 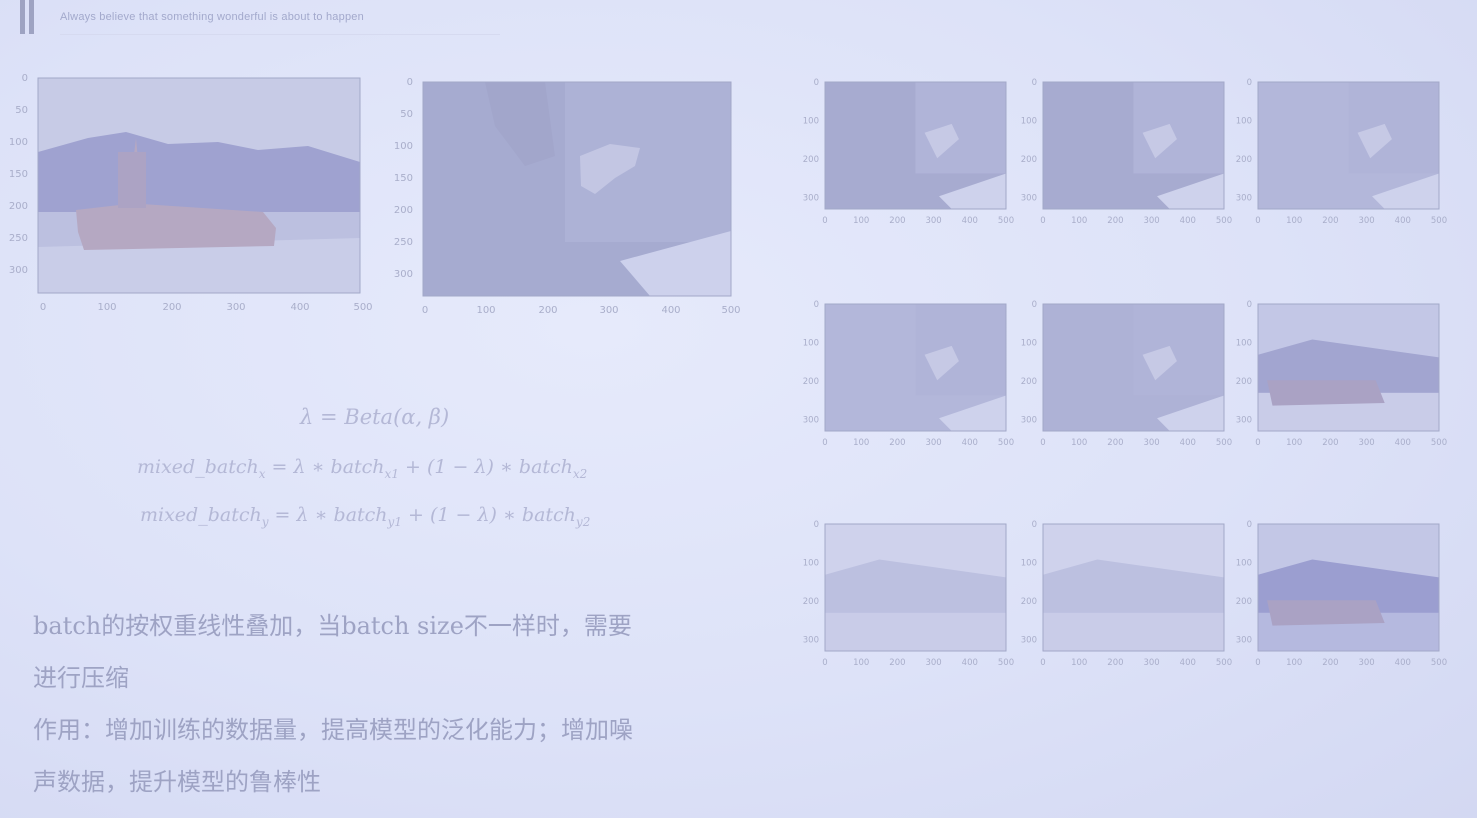 I want to click on mixup-8-ytick-0: 0, so click(x=1034, y=525).